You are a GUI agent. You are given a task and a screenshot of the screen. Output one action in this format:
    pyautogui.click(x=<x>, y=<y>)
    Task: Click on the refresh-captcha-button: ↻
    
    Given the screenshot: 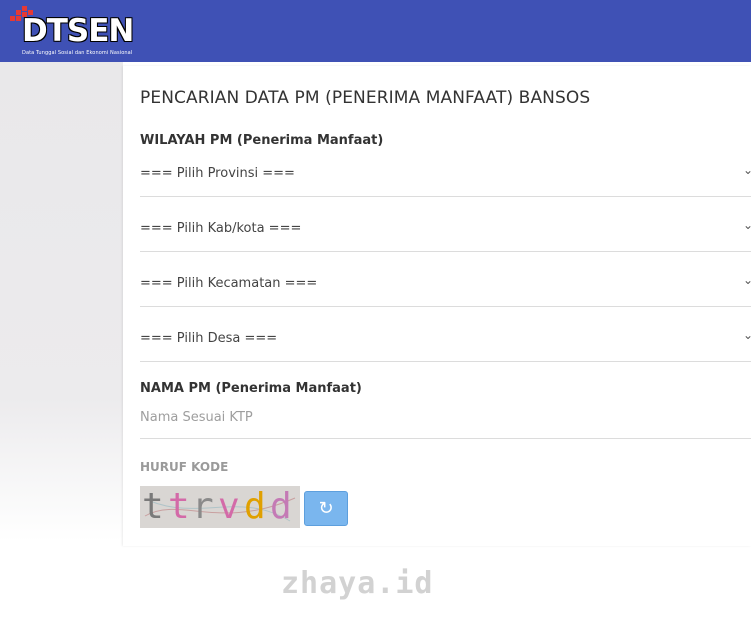 What is the action you would take?
    pyautogui.click(x=326, y=508)
    